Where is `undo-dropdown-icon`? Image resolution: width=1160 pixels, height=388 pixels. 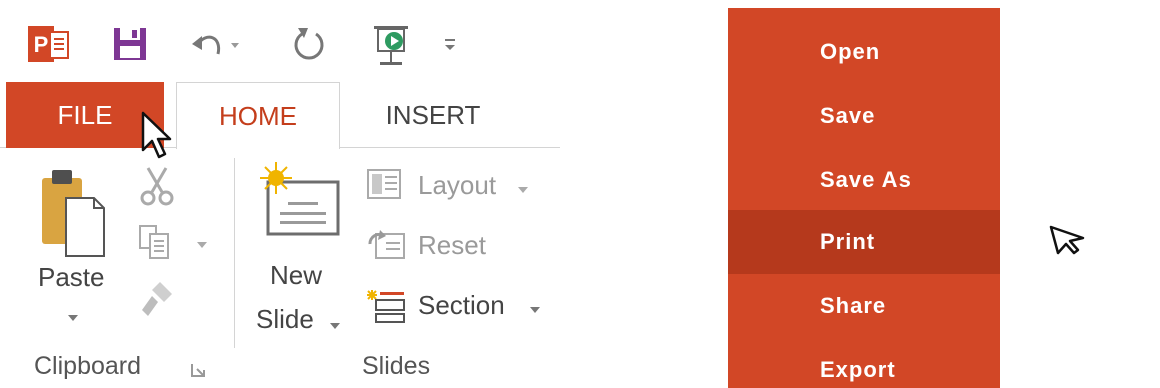 undo-dropdown-icon is located at coordinates (236, 44).